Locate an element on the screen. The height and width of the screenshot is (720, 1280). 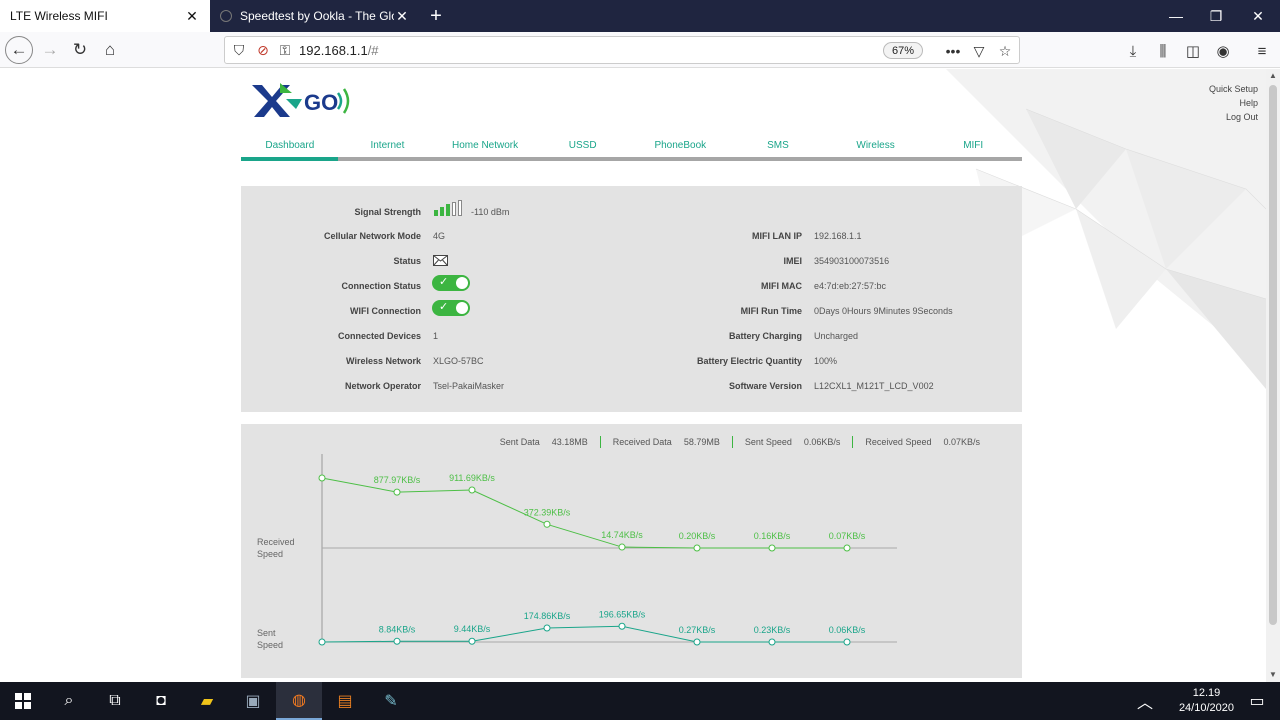
scroll-down-arrow-icon: ▼ is located at coordinates (1273, 675).